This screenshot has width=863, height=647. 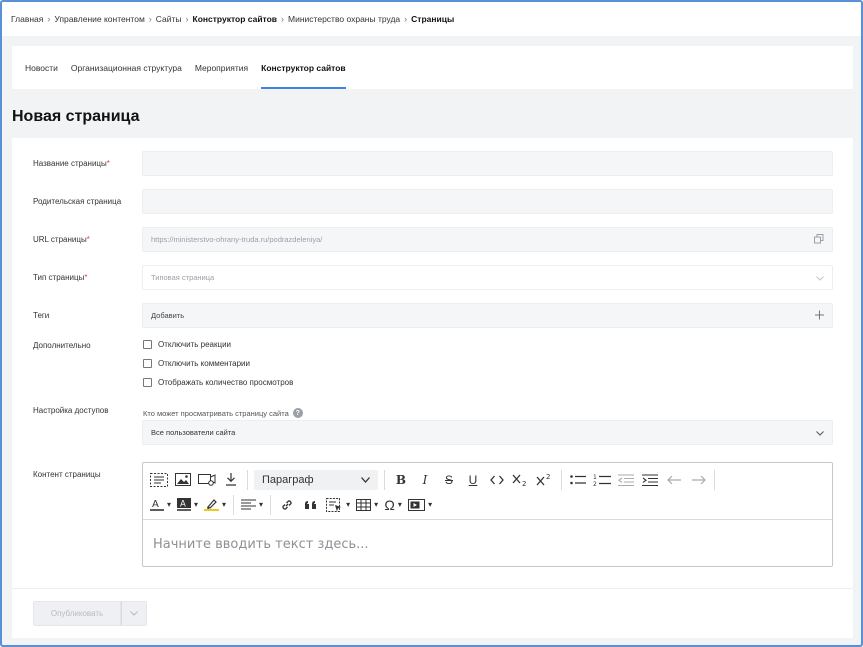 I want to click on help-icon: ?, so click(x=297, y=413).